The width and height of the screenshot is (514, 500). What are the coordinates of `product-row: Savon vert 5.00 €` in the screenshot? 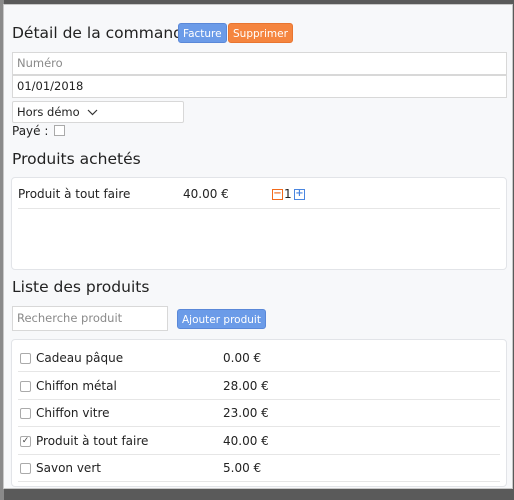 It's located at (259, 468).